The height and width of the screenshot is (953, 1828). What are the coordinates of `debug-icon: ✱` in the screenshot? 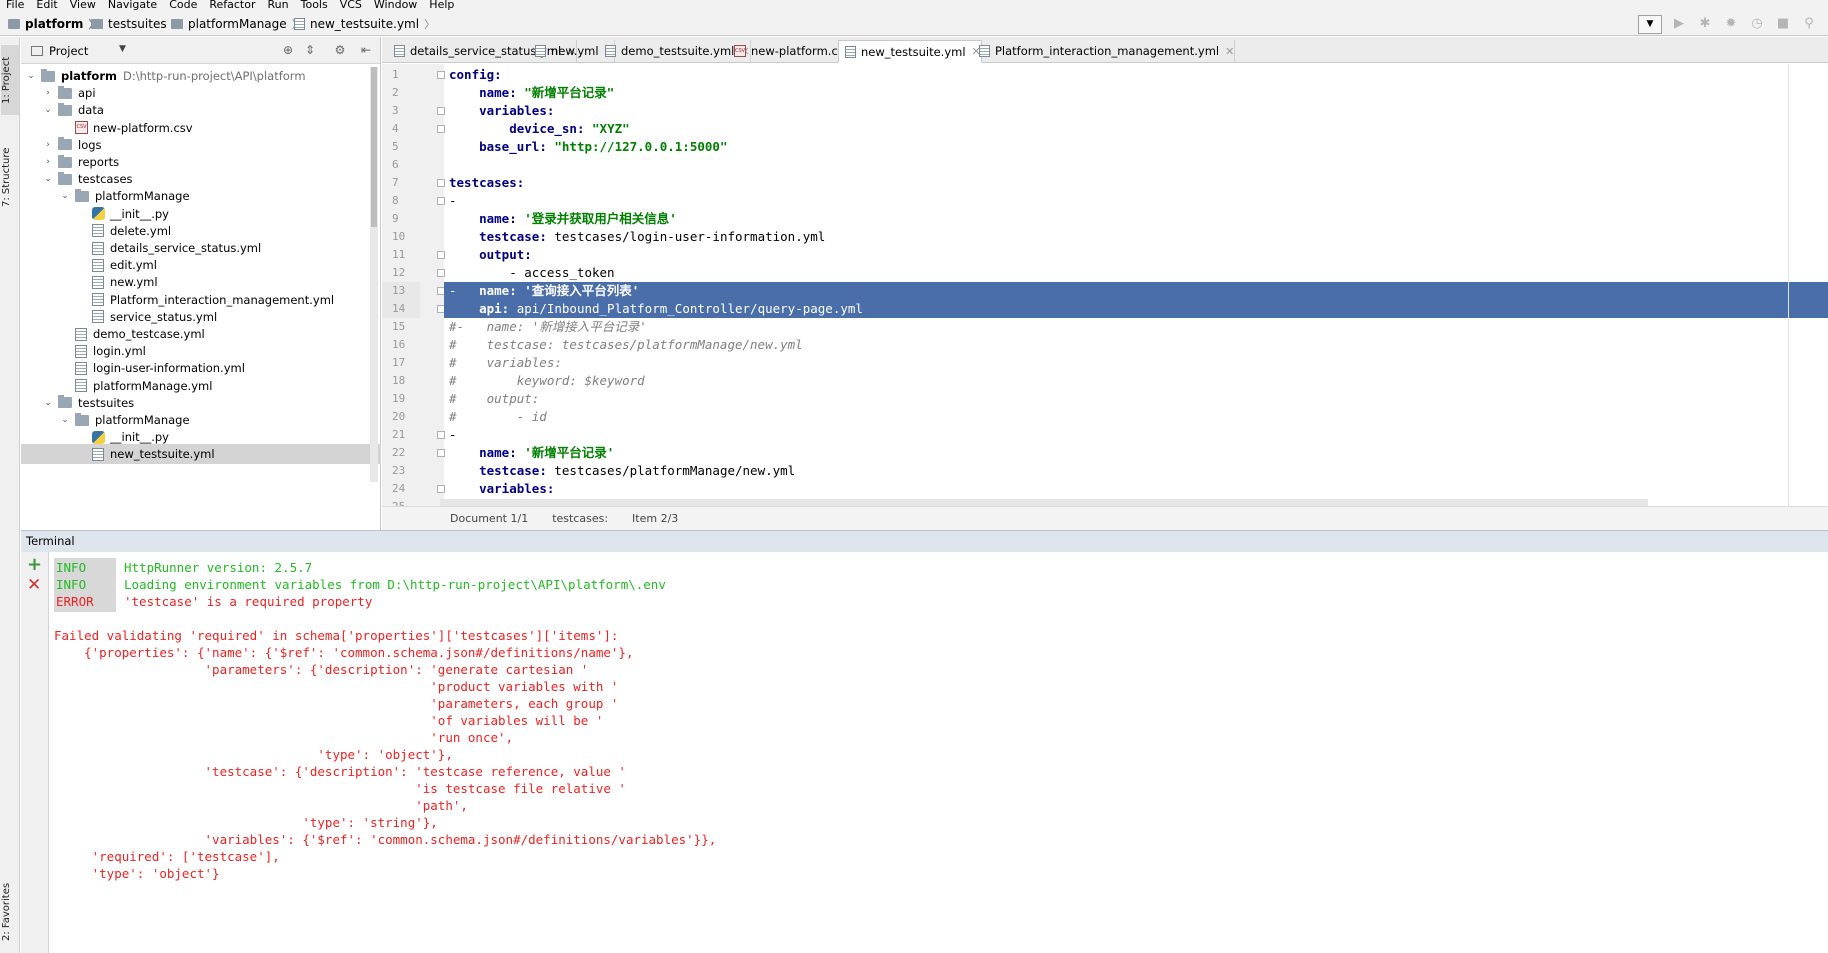 It's located at (1705, 24).